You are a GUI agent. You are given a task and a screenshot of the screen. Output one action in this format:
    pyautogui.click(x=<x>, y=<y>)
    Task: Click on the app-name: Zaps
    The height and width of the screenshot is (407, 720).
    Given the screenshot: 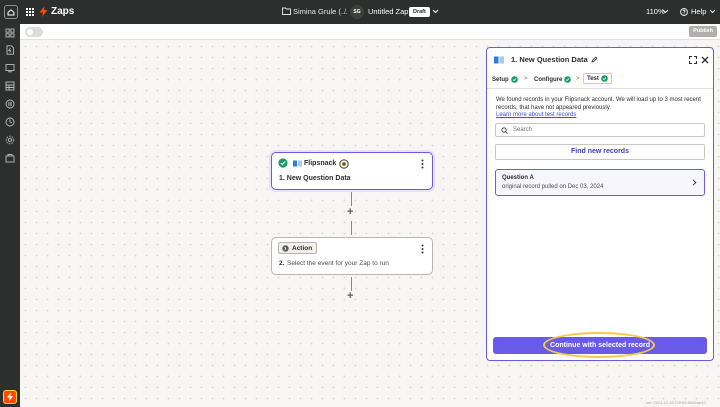 What is the action you would take?
    pyautogui.click(x=62, y=11)
    